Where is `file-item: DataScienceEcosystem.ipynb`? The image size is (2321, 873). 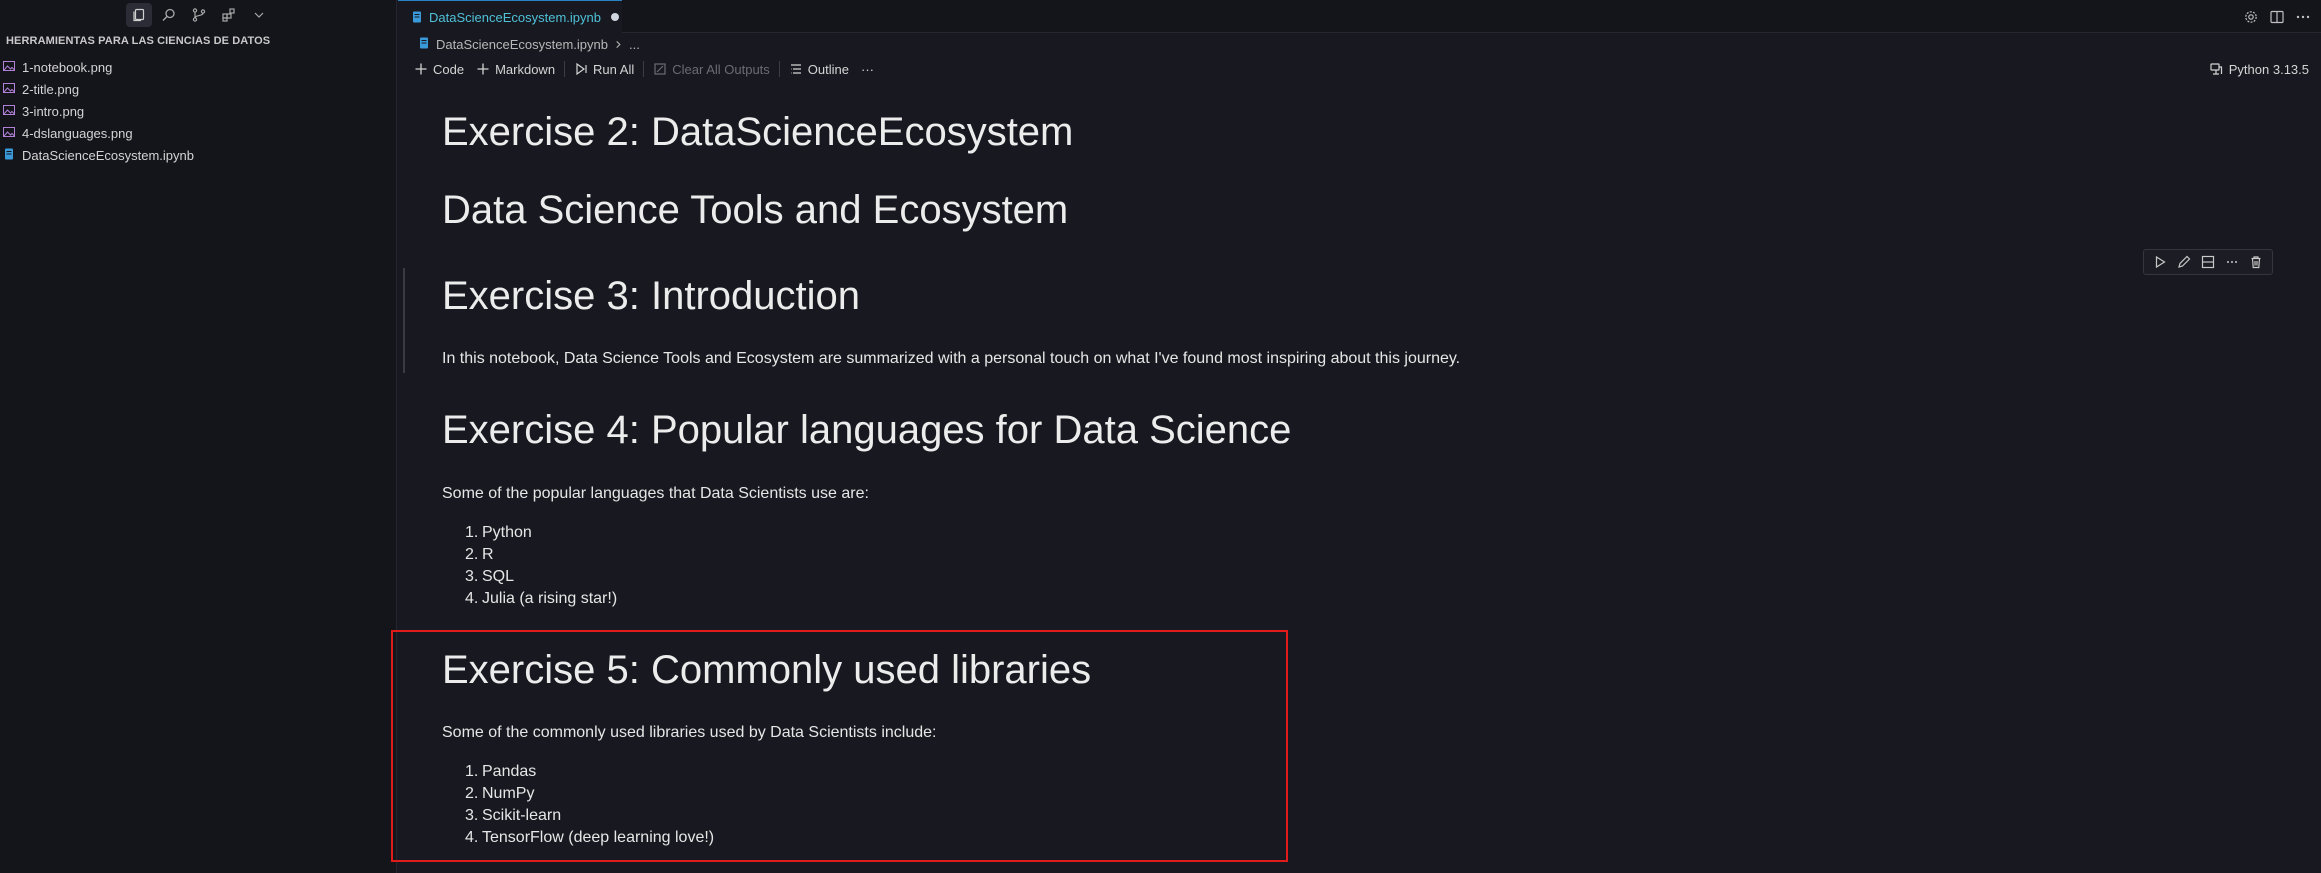
file-item: DataScienceEcosystem.ipynb is located at coordinates (198, 155).